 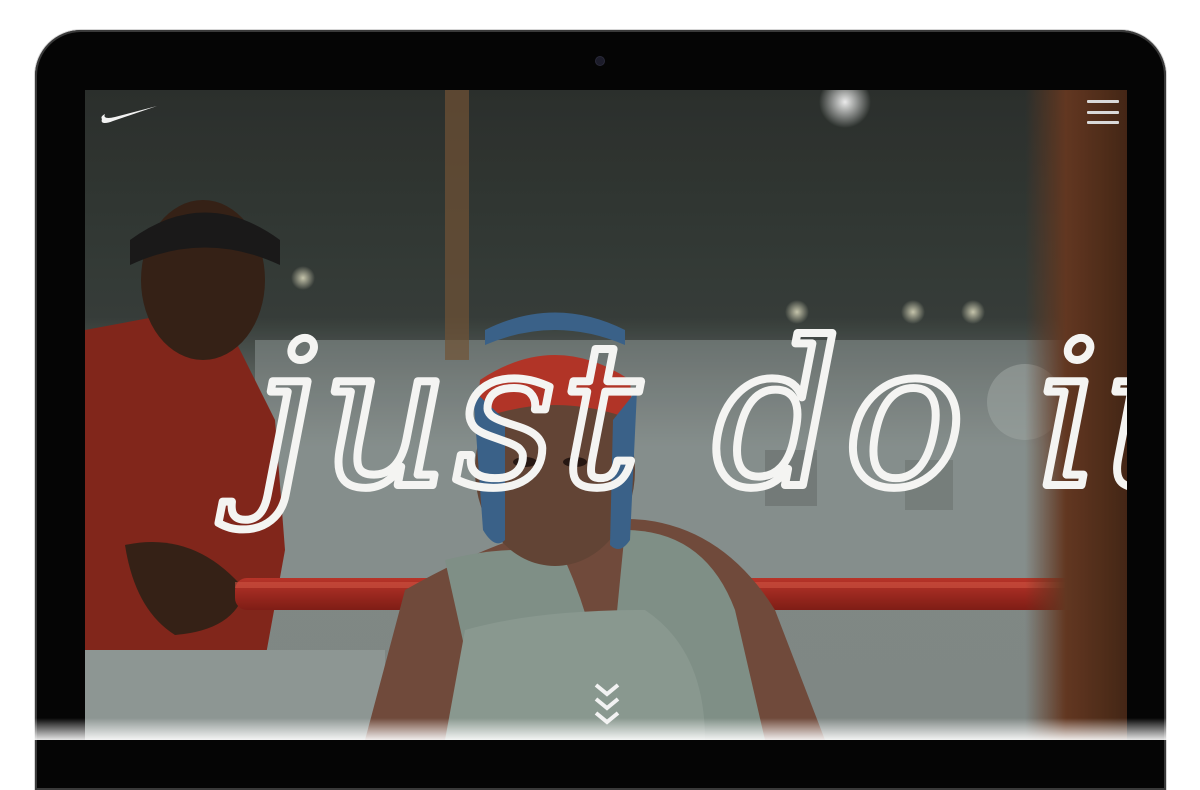 I want to click on hamburger-menu-icon, so click(x=1103, y=112).